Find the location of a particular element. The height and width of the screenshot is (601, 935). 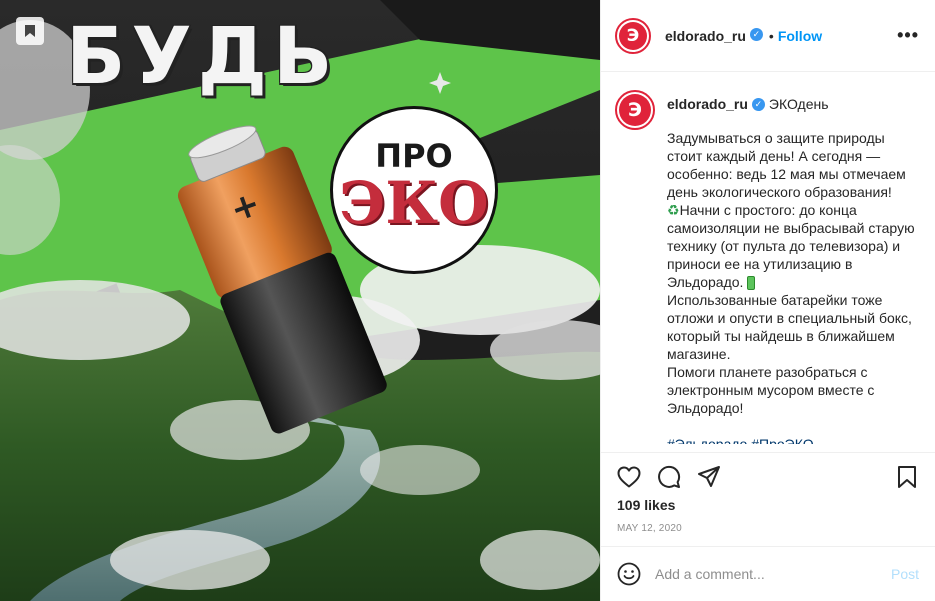

avatar: Э is located at coordinates (633, 35).